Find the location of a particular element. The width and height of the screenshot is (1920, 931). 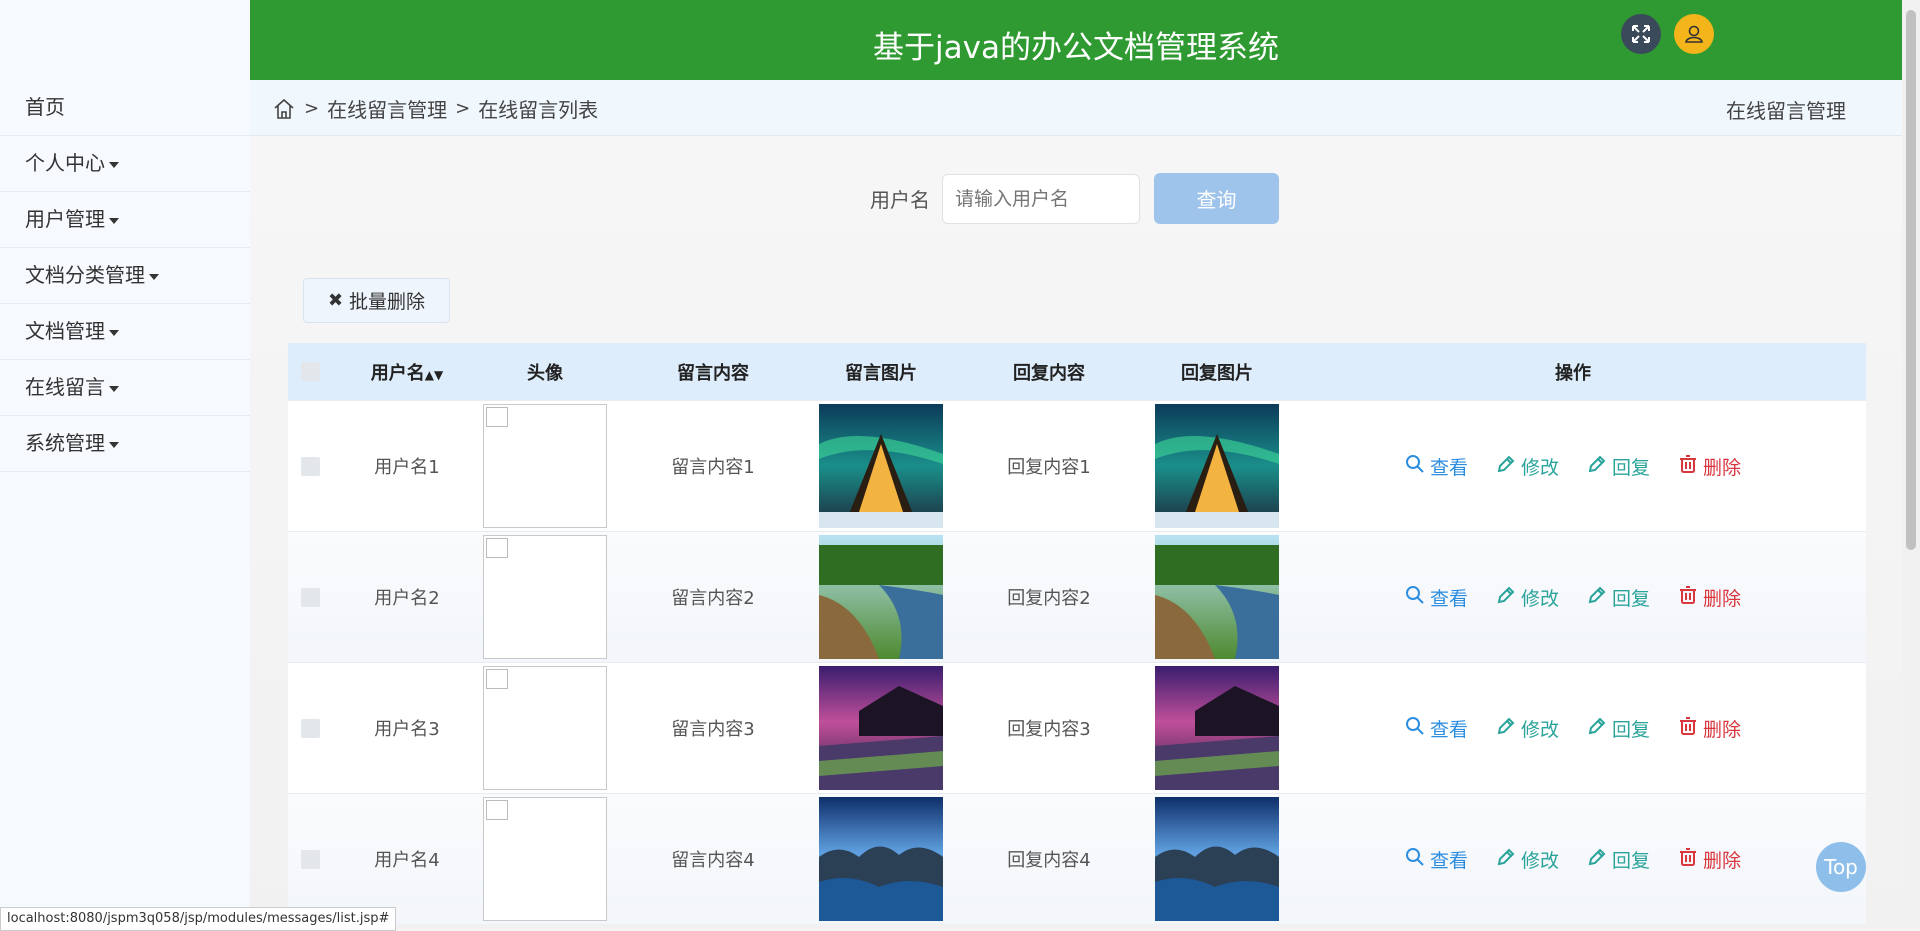

broken-image-icon is located at coordinates (497, 679).